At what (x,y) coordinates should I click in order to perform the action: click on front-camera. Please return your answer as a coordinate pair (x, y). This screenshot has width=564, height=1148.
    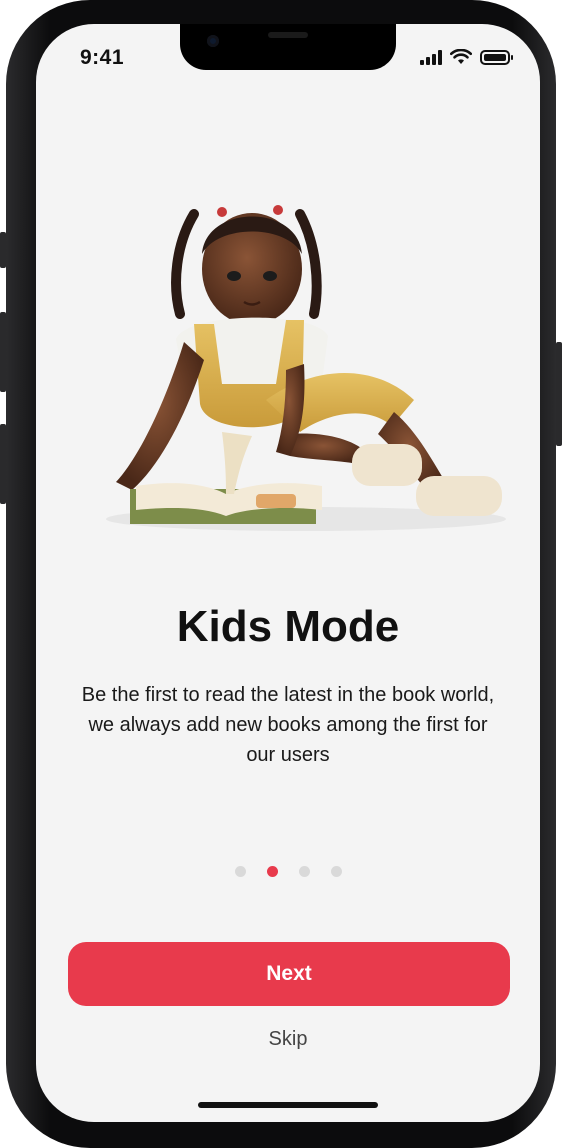
    Looking at the image, I should click on (213, 41).